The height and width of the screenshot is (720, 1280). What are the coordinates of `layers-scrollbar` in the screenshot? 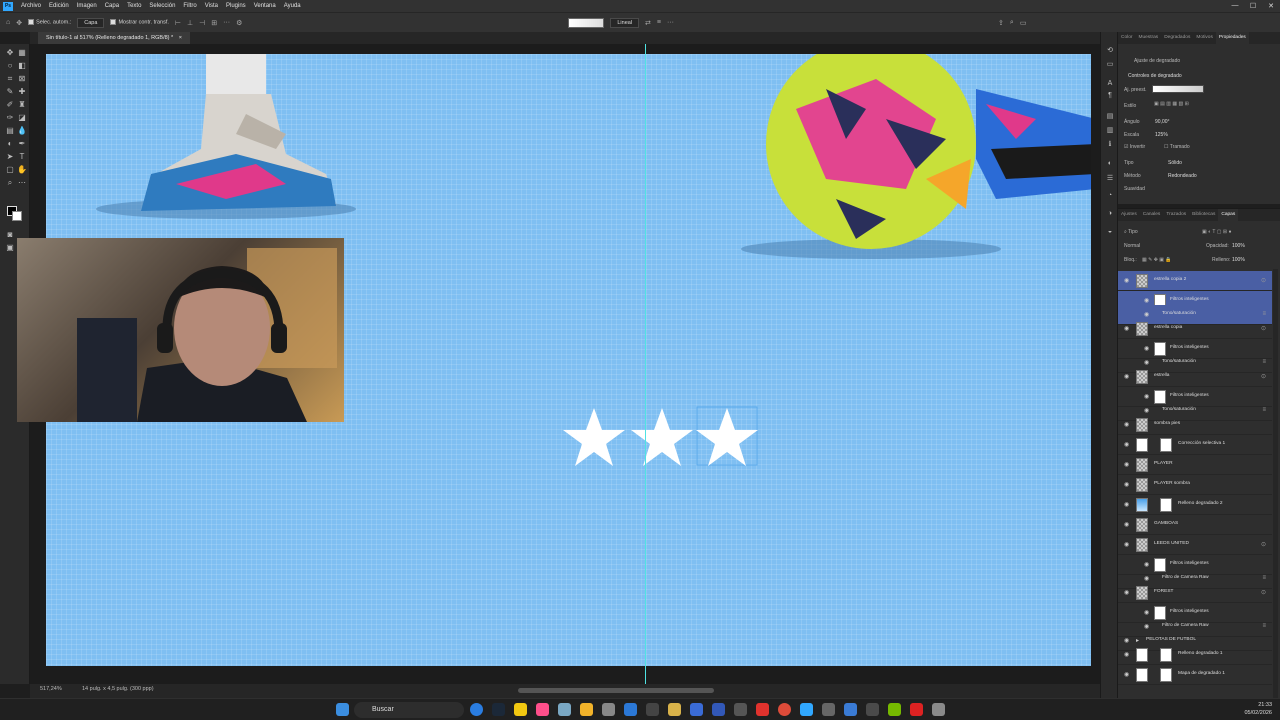 It's located at (1275, 484).